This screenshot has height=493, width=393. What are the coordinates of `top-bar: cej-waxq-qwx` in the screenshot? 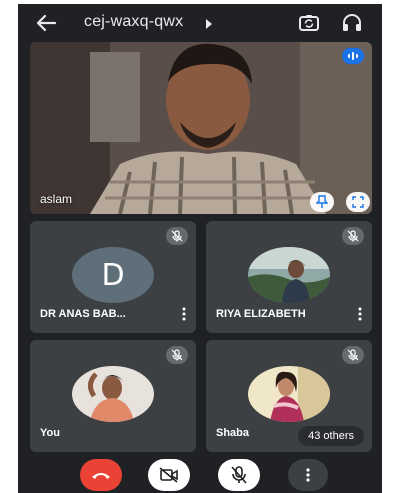 It's located at (200, 23).